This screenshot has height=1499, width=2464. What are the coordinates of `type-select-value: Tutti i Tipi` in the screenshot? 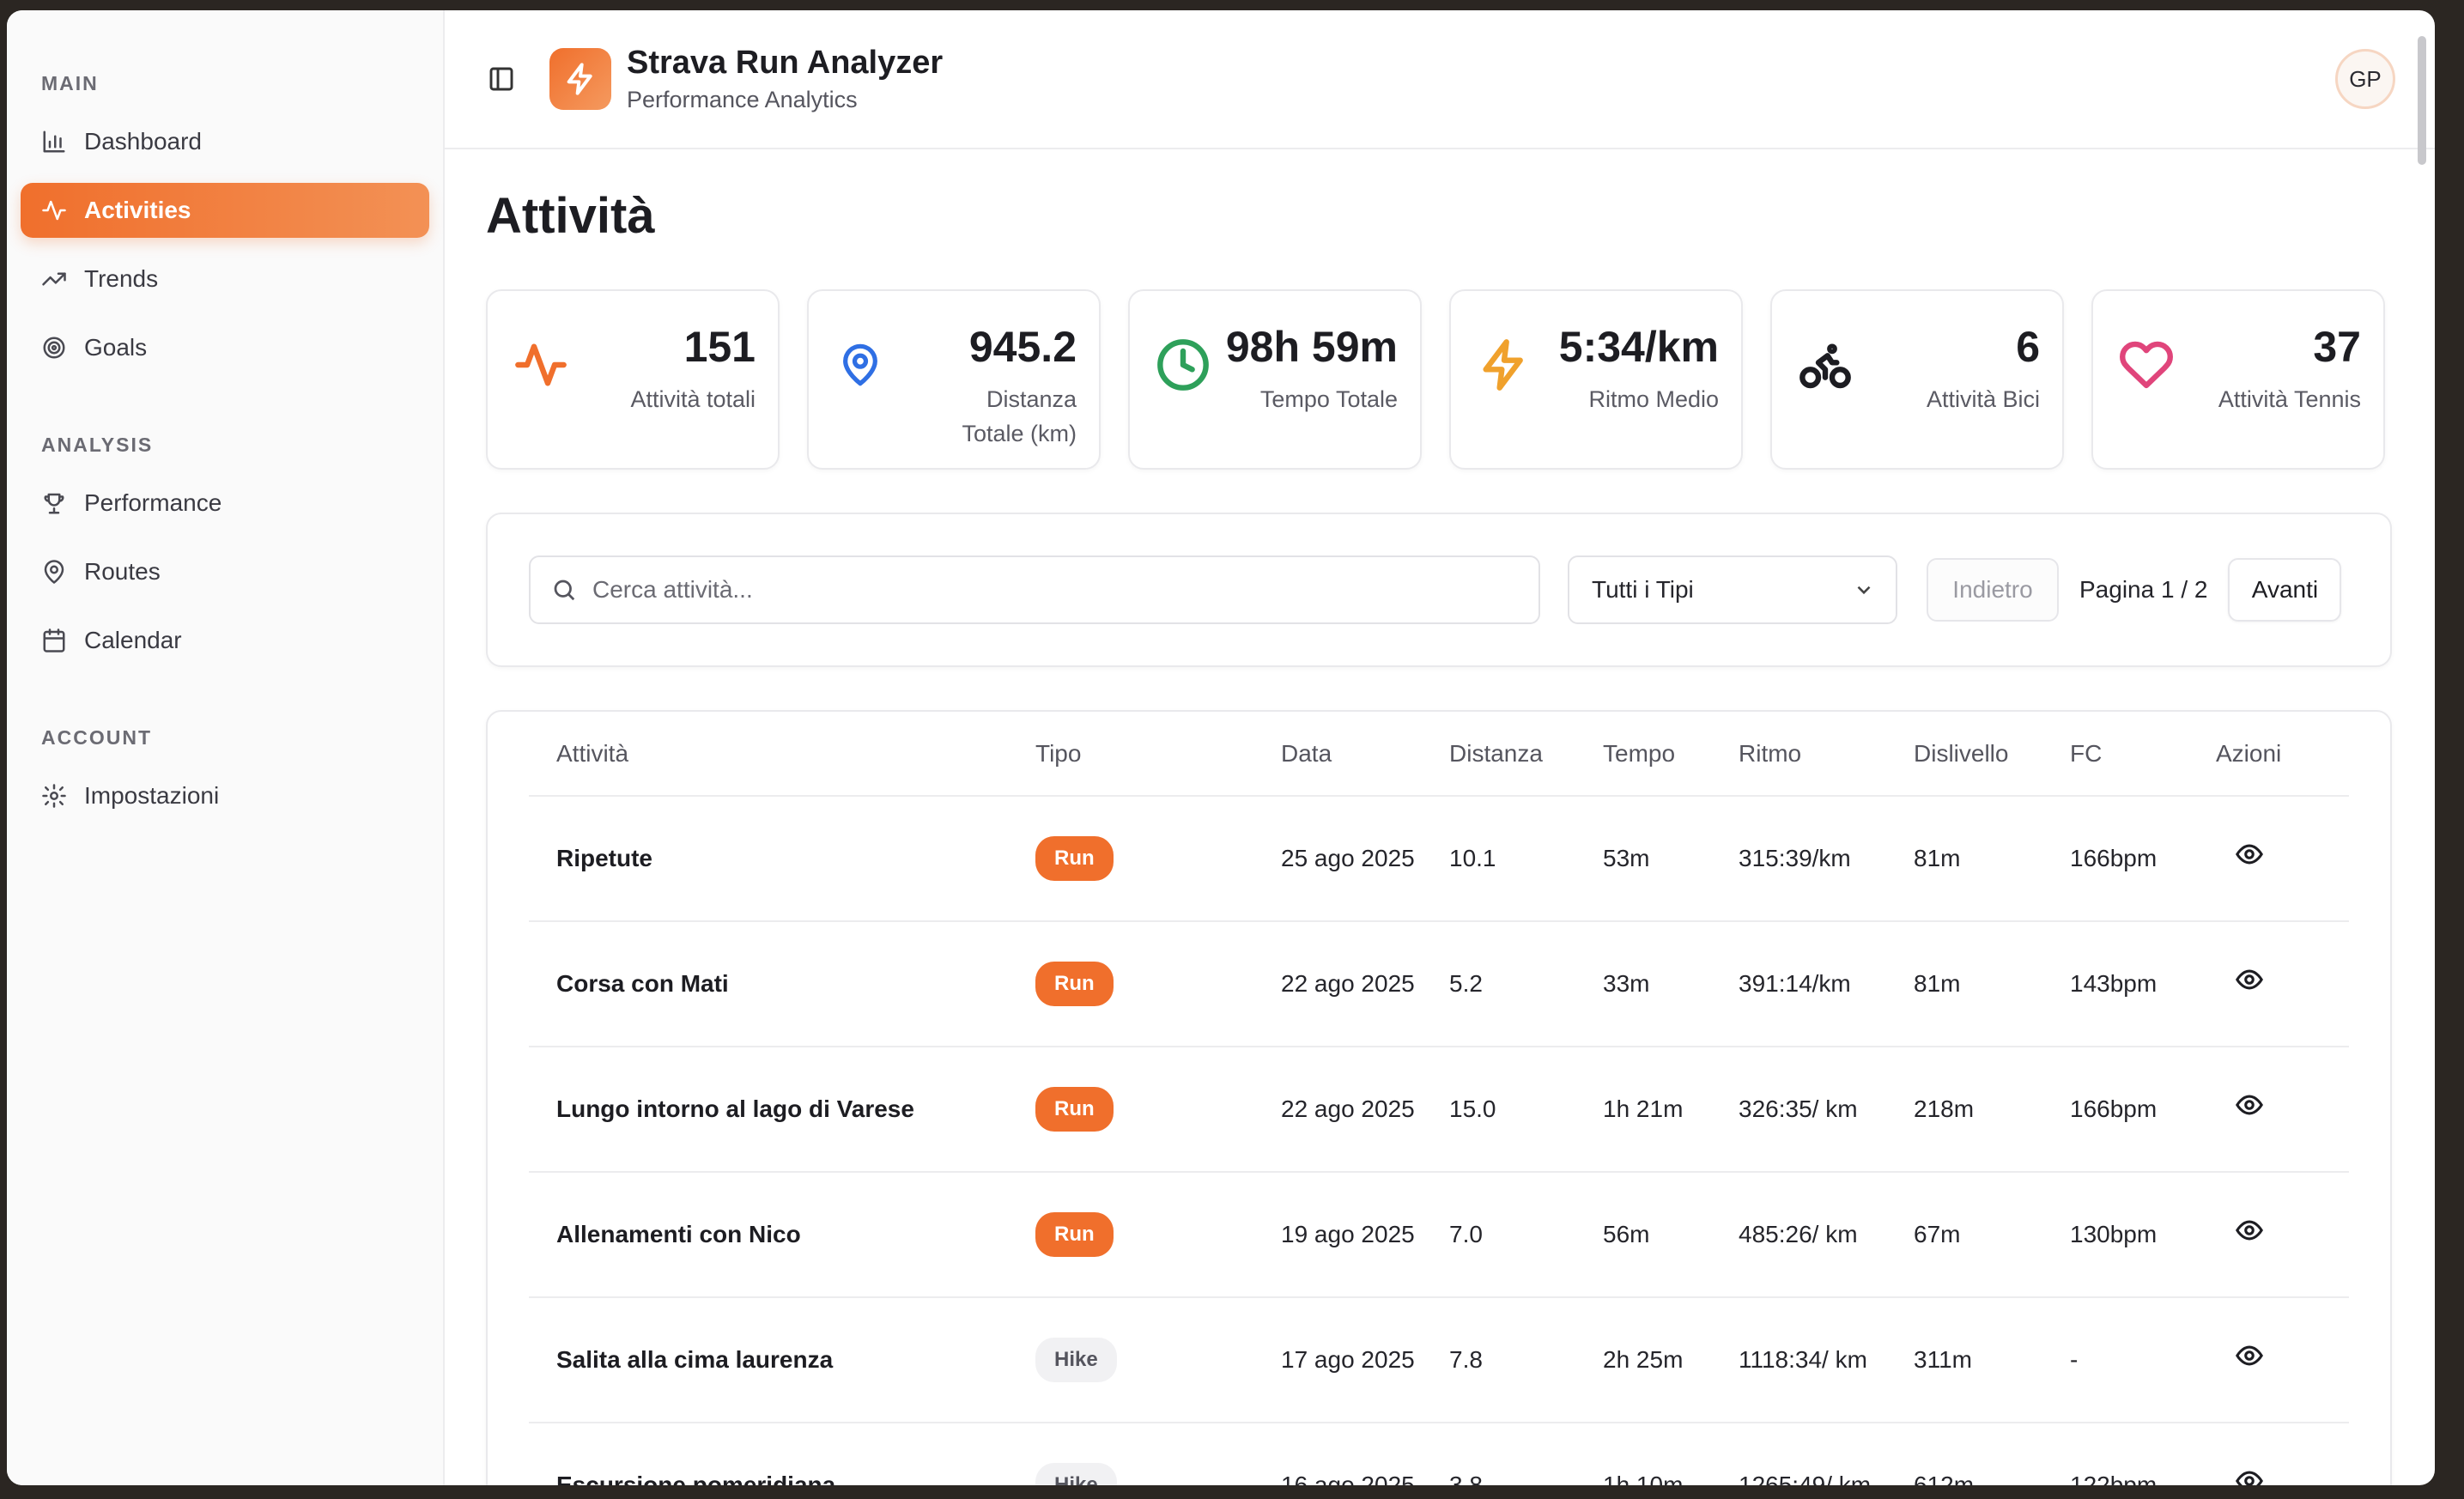 It's located at (1643, 589).